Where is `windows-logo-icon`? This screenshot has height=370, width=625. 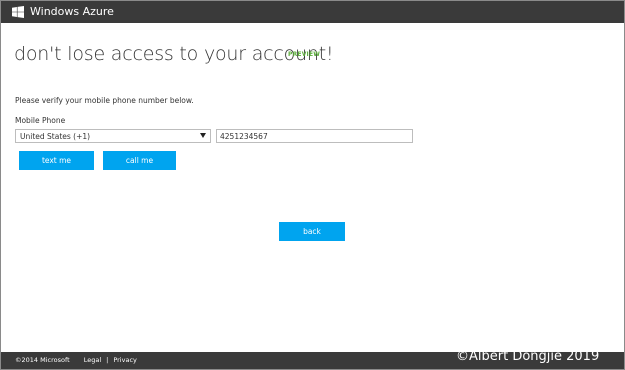
windows-logo-icon is located at coordinates (18, 12).